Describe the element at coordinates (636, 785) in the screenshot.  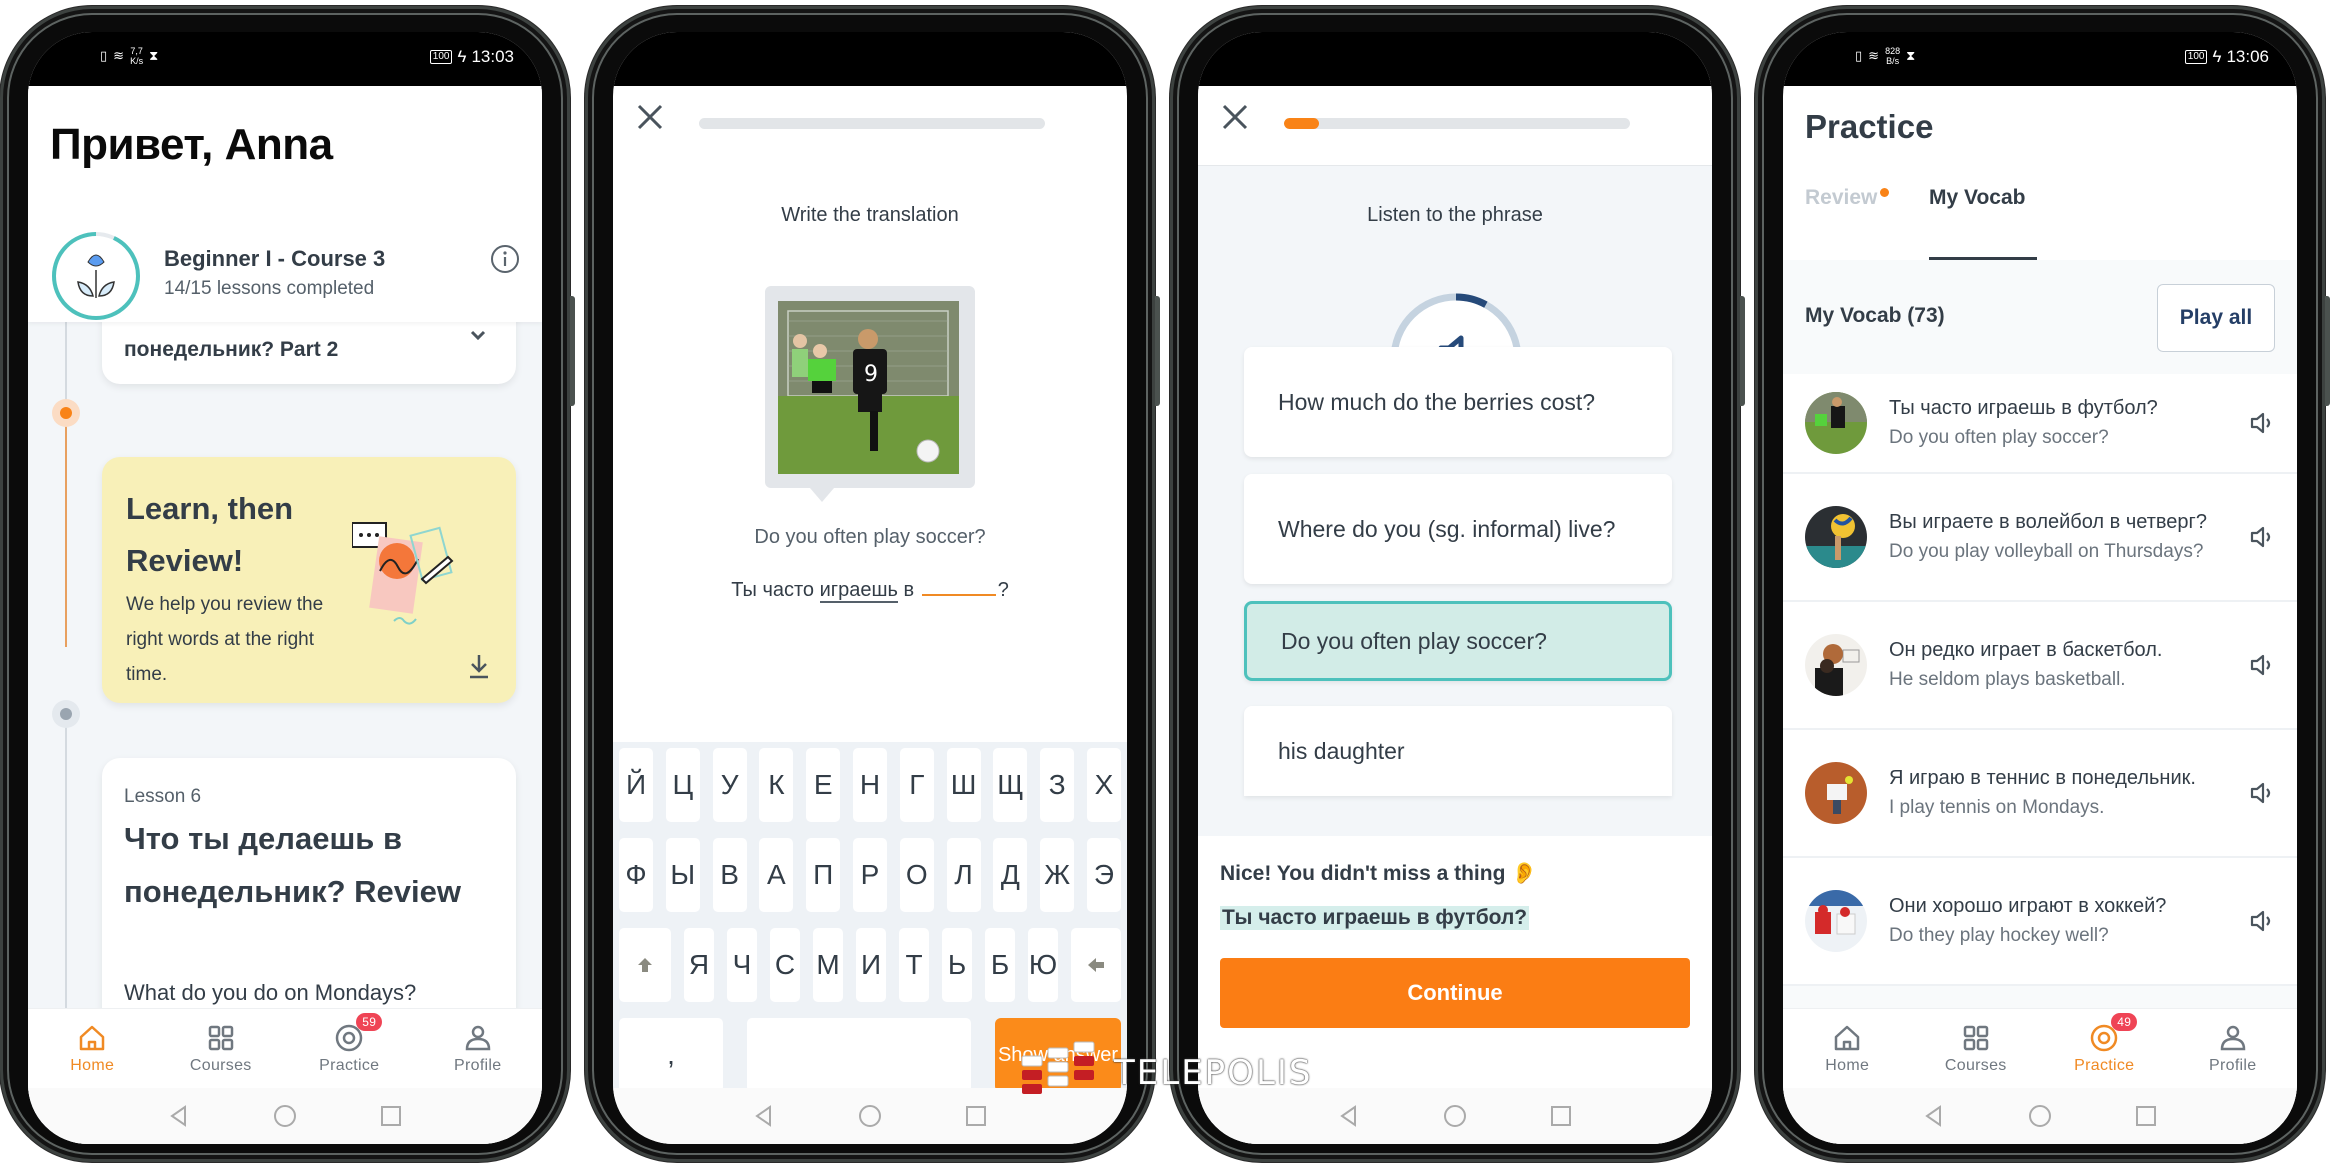
I see `key-letter: Й` at that location.